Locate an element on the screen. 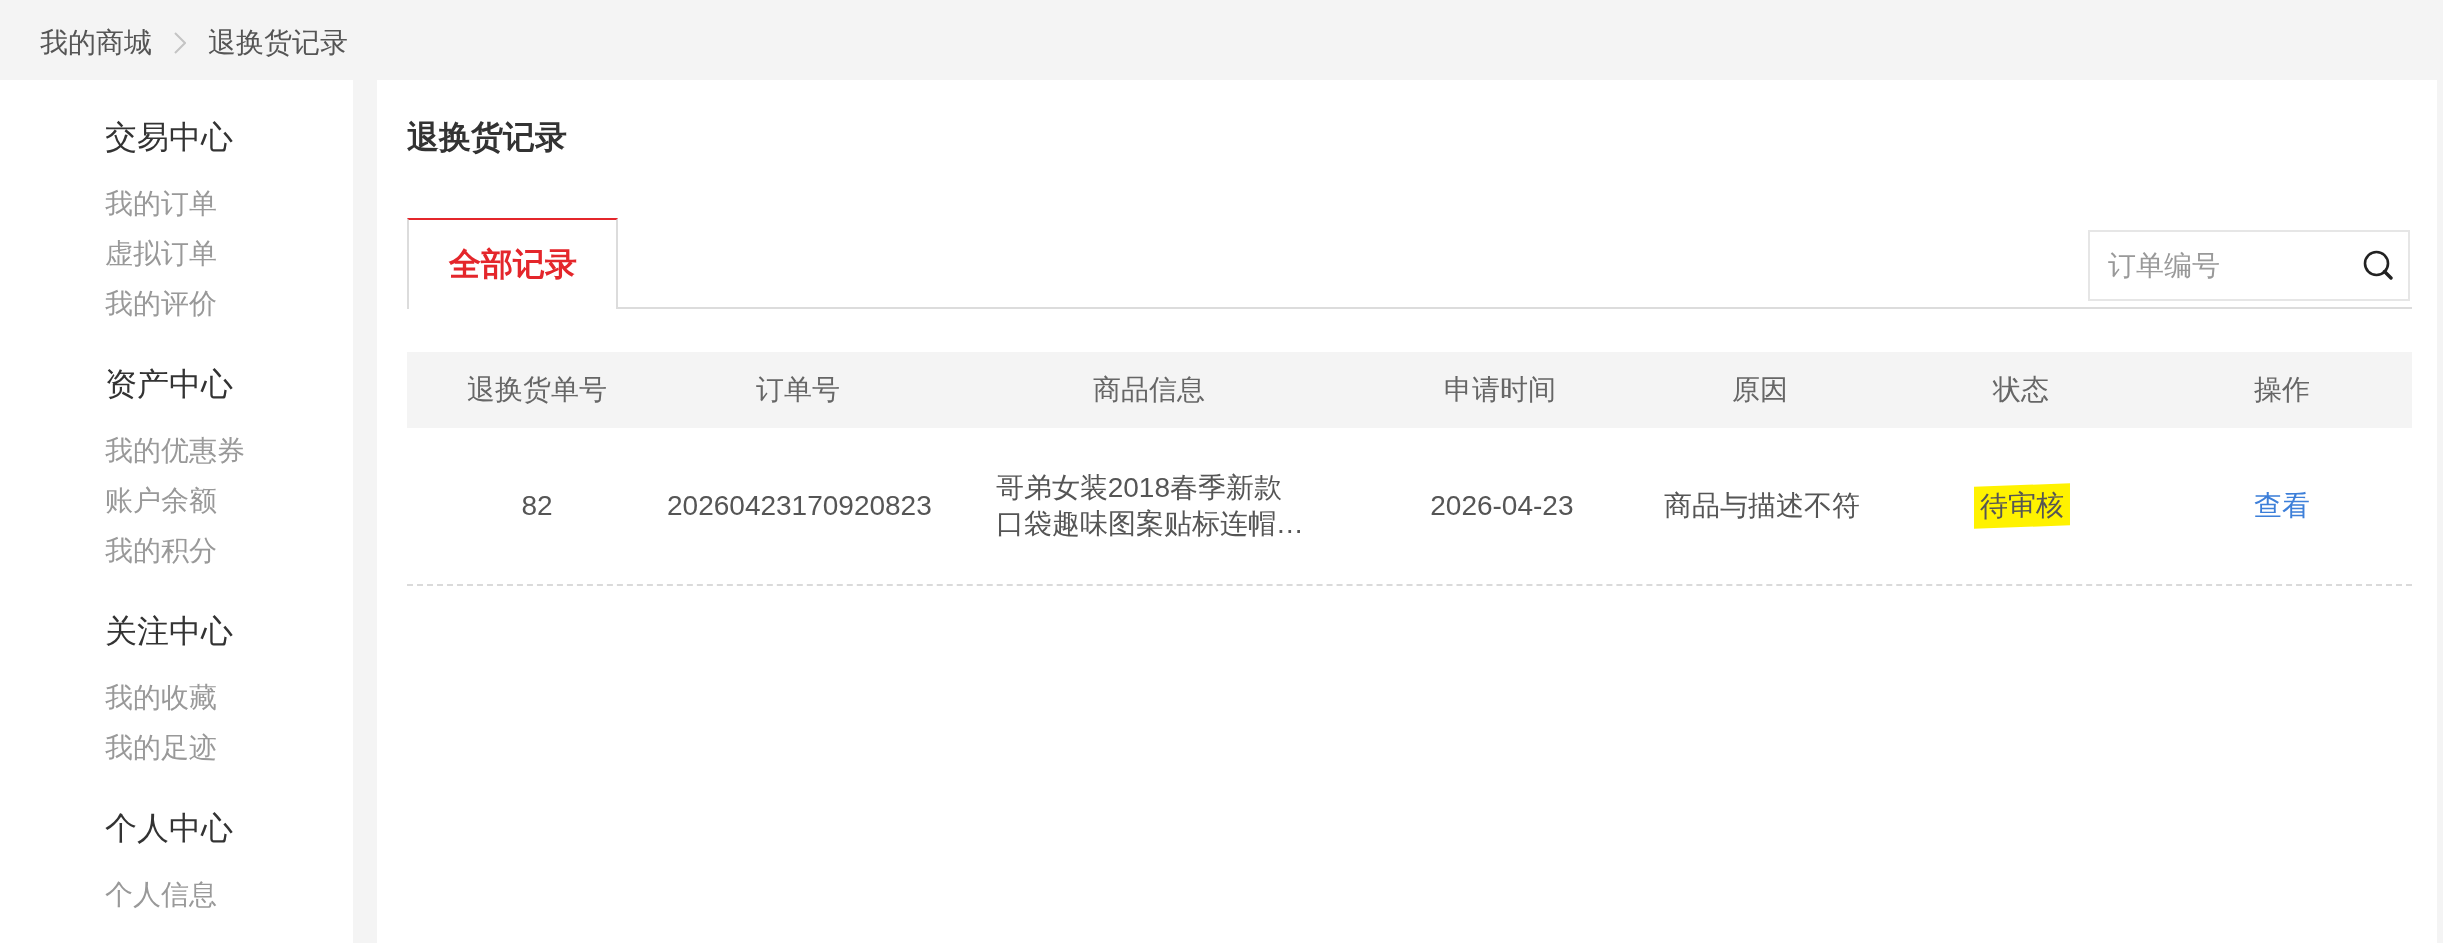  view-link: 查看 is located at coordinates (2281, 505).